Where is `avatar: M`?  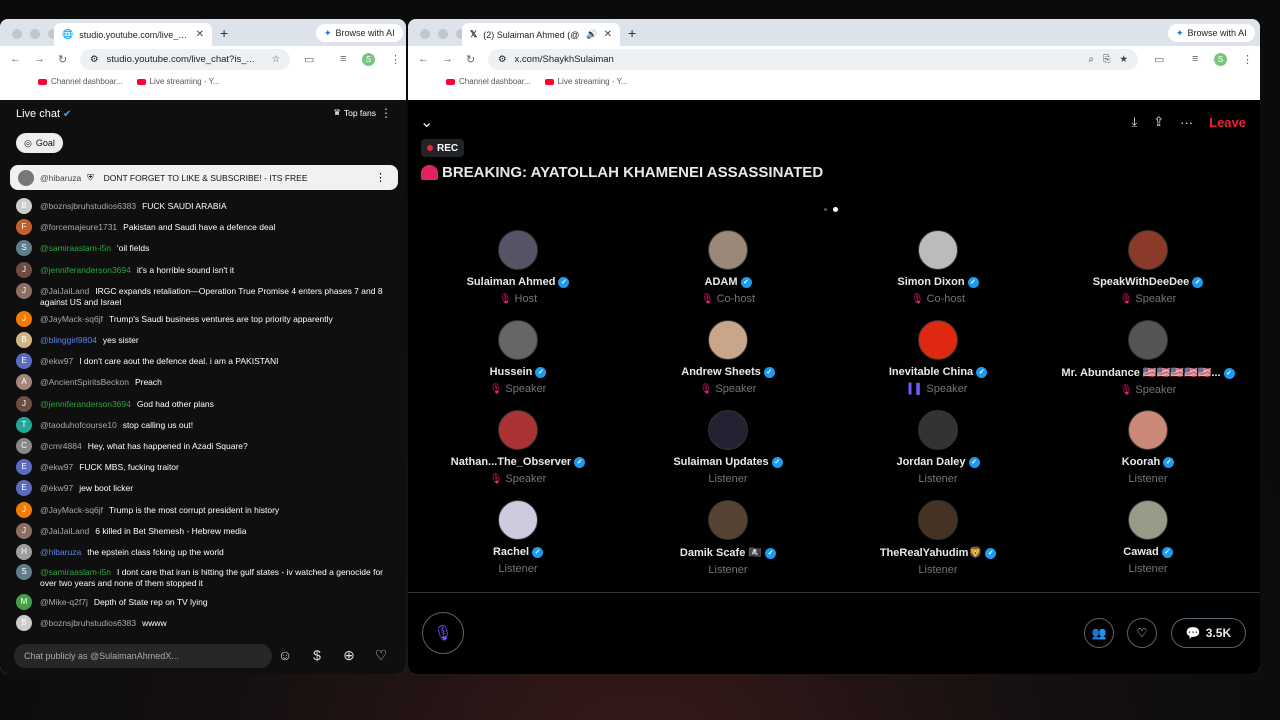 avatar: M is located at coordinates (24, 602).